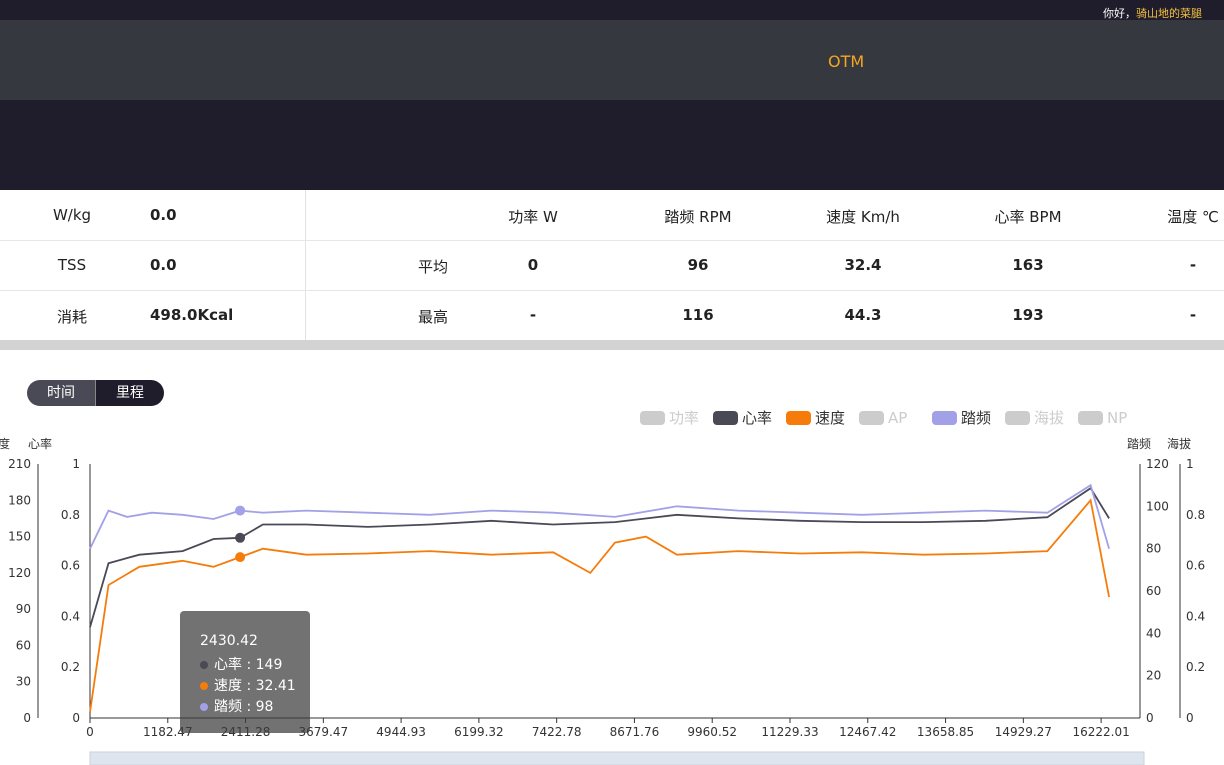  Describe the element at coordinates (698, 217) in the screenshot. I see `col-header-cadence: 踏频 RPM` at that location.